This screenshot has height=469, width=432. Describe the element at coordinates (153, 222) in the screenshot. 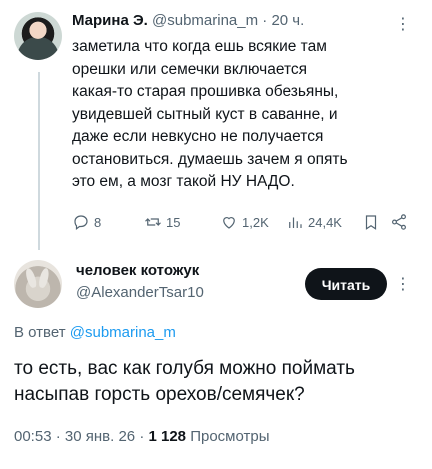

I see `retweet-icon` at that location.